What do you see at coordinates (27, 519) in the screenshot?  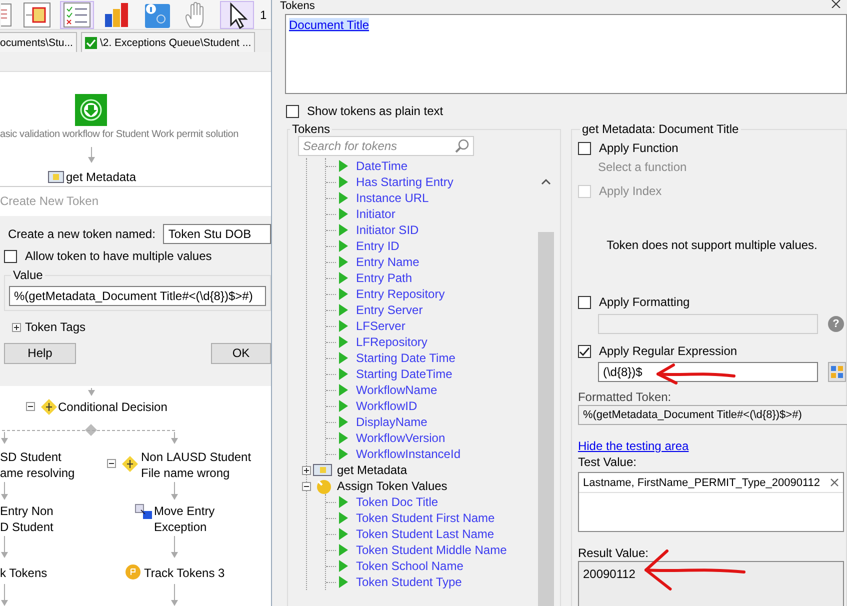 I see `activity-label: Entry Non D Student` at bounding box center [27, 519].